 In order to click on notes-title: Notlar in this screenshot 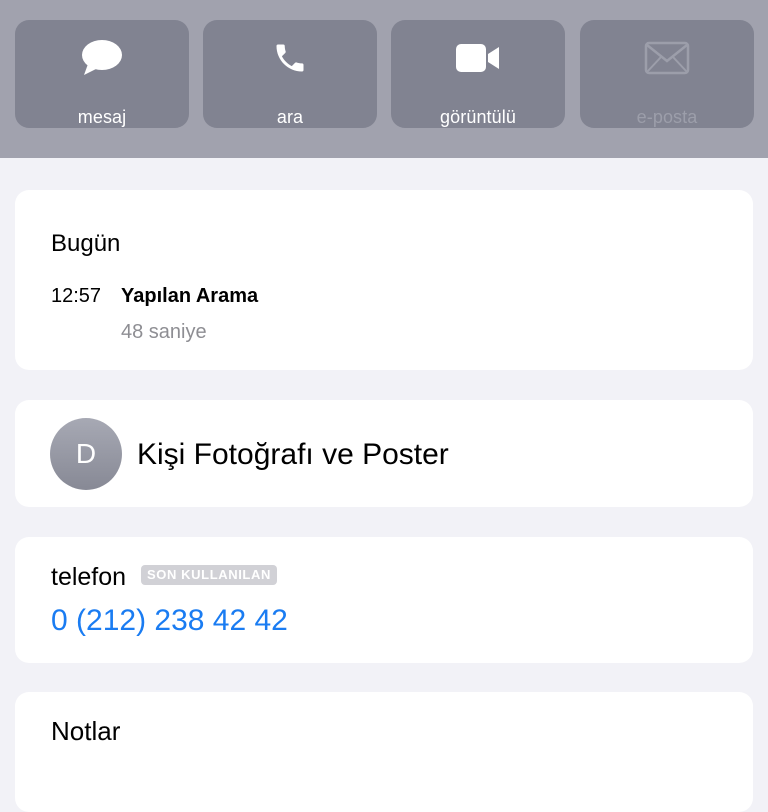, I will do `click(86, 731)`.